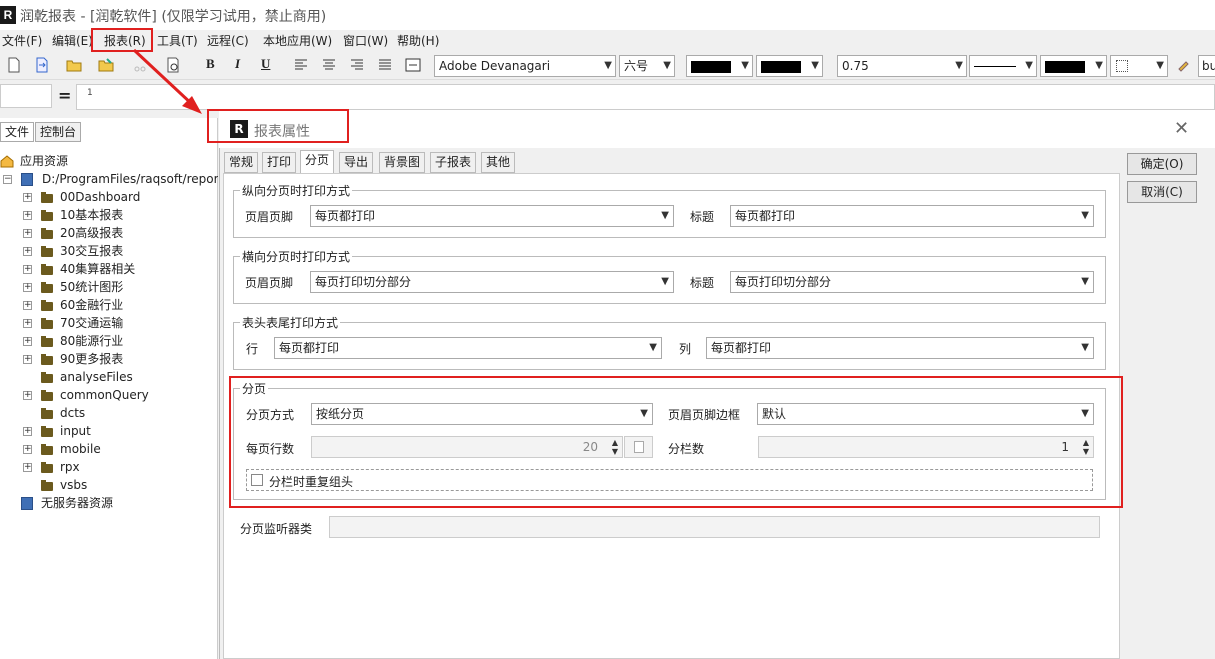 This screenshot has width=1215, height=659. I want to click on tab-background: 背景图, so click(402, 162).